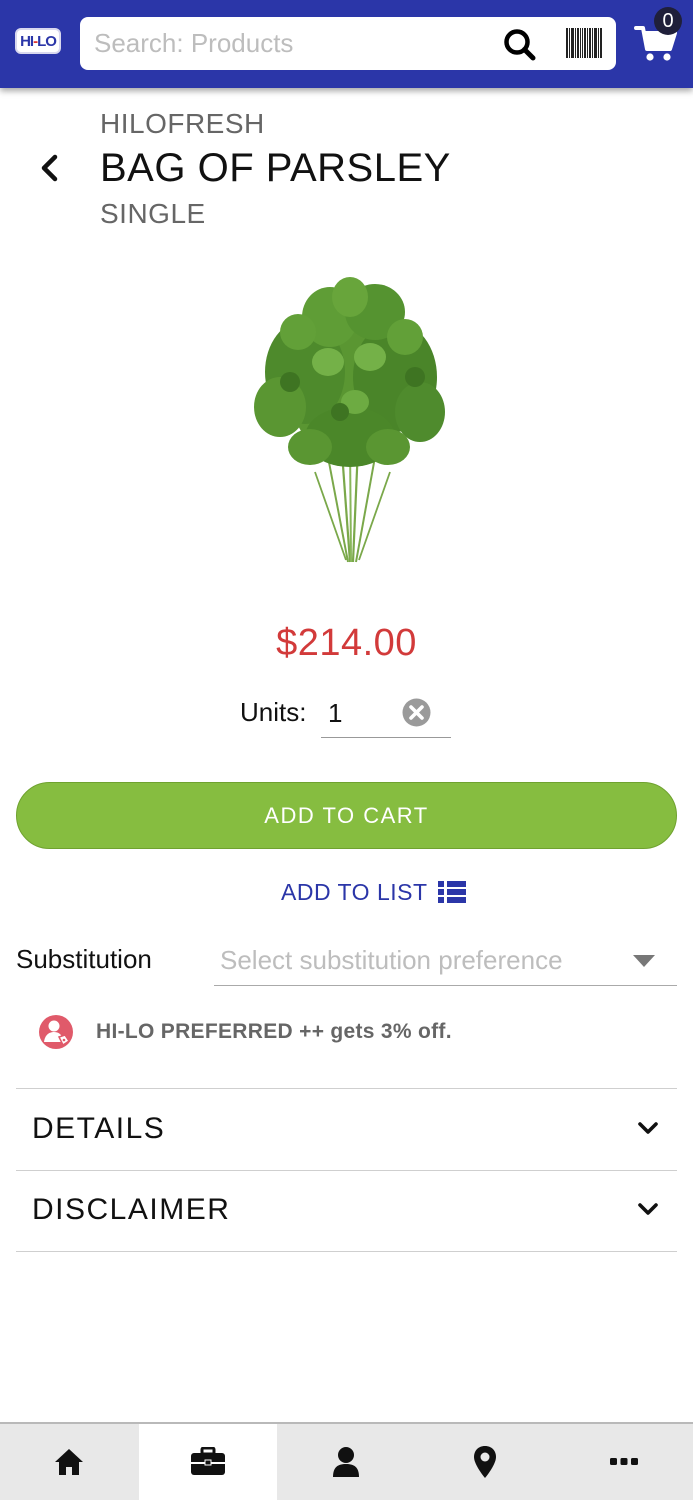  I want to click on disclaimer-section: DISCLAIMER, so click(346, 1211).